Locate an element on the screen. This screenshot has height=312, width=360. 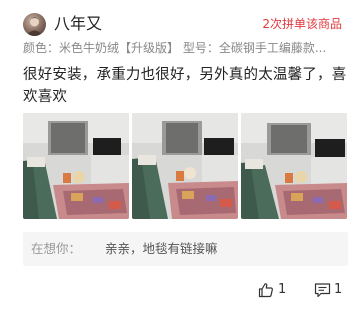
like-button: 1 is located at coordinates (273, 290).